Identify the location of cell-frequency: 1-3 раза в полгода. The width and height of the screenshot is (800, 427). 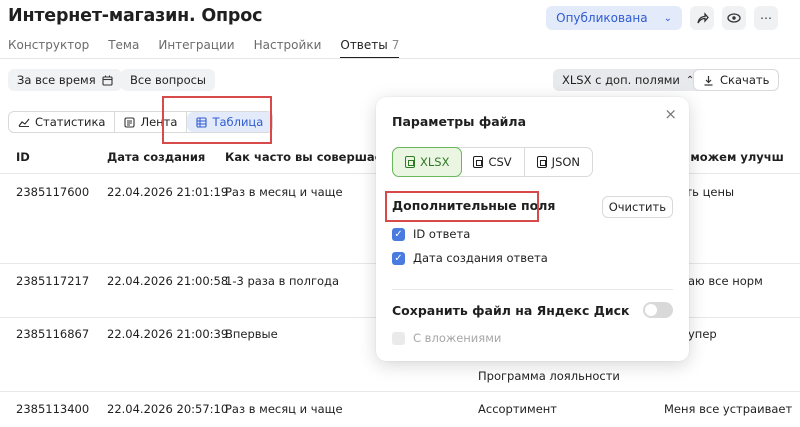
(282, 281).